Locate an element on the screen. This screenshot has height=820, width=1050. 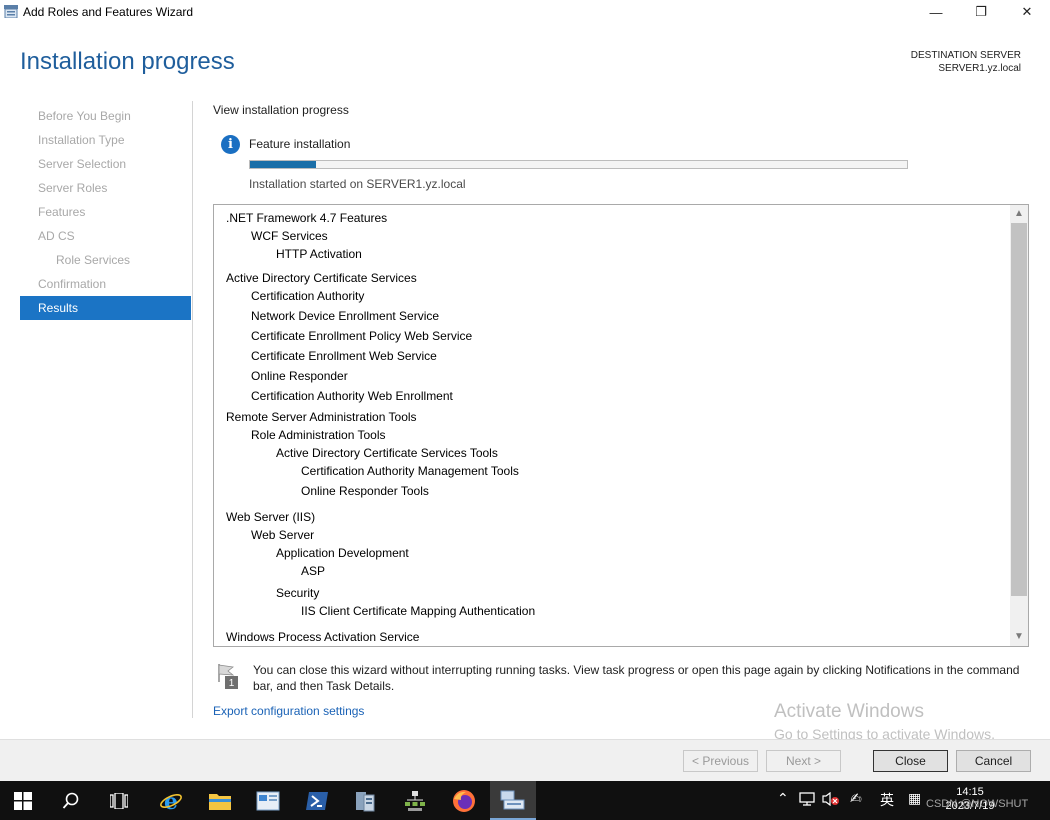
feature-list-item: Online Responder Tools is located at coordinates (365, 491).